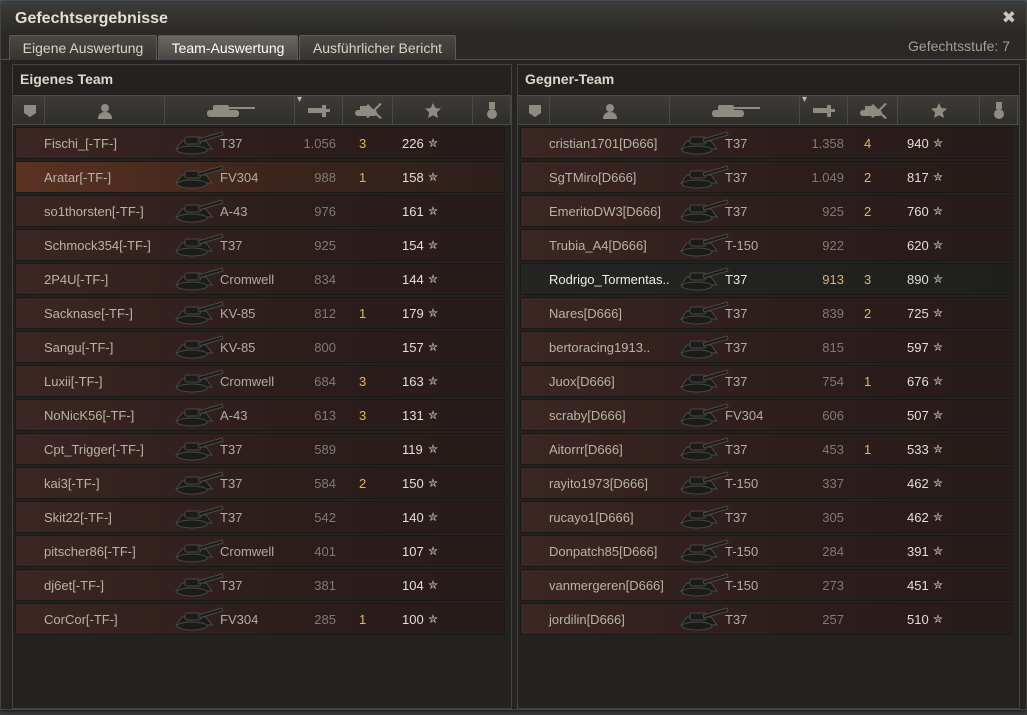 Image resolution: width=1027 pixels, height=715 pixels. I want to click on player-row: Rodrigo_Tormentas.. T37 913 3 890 ✮, so click(766, 279).